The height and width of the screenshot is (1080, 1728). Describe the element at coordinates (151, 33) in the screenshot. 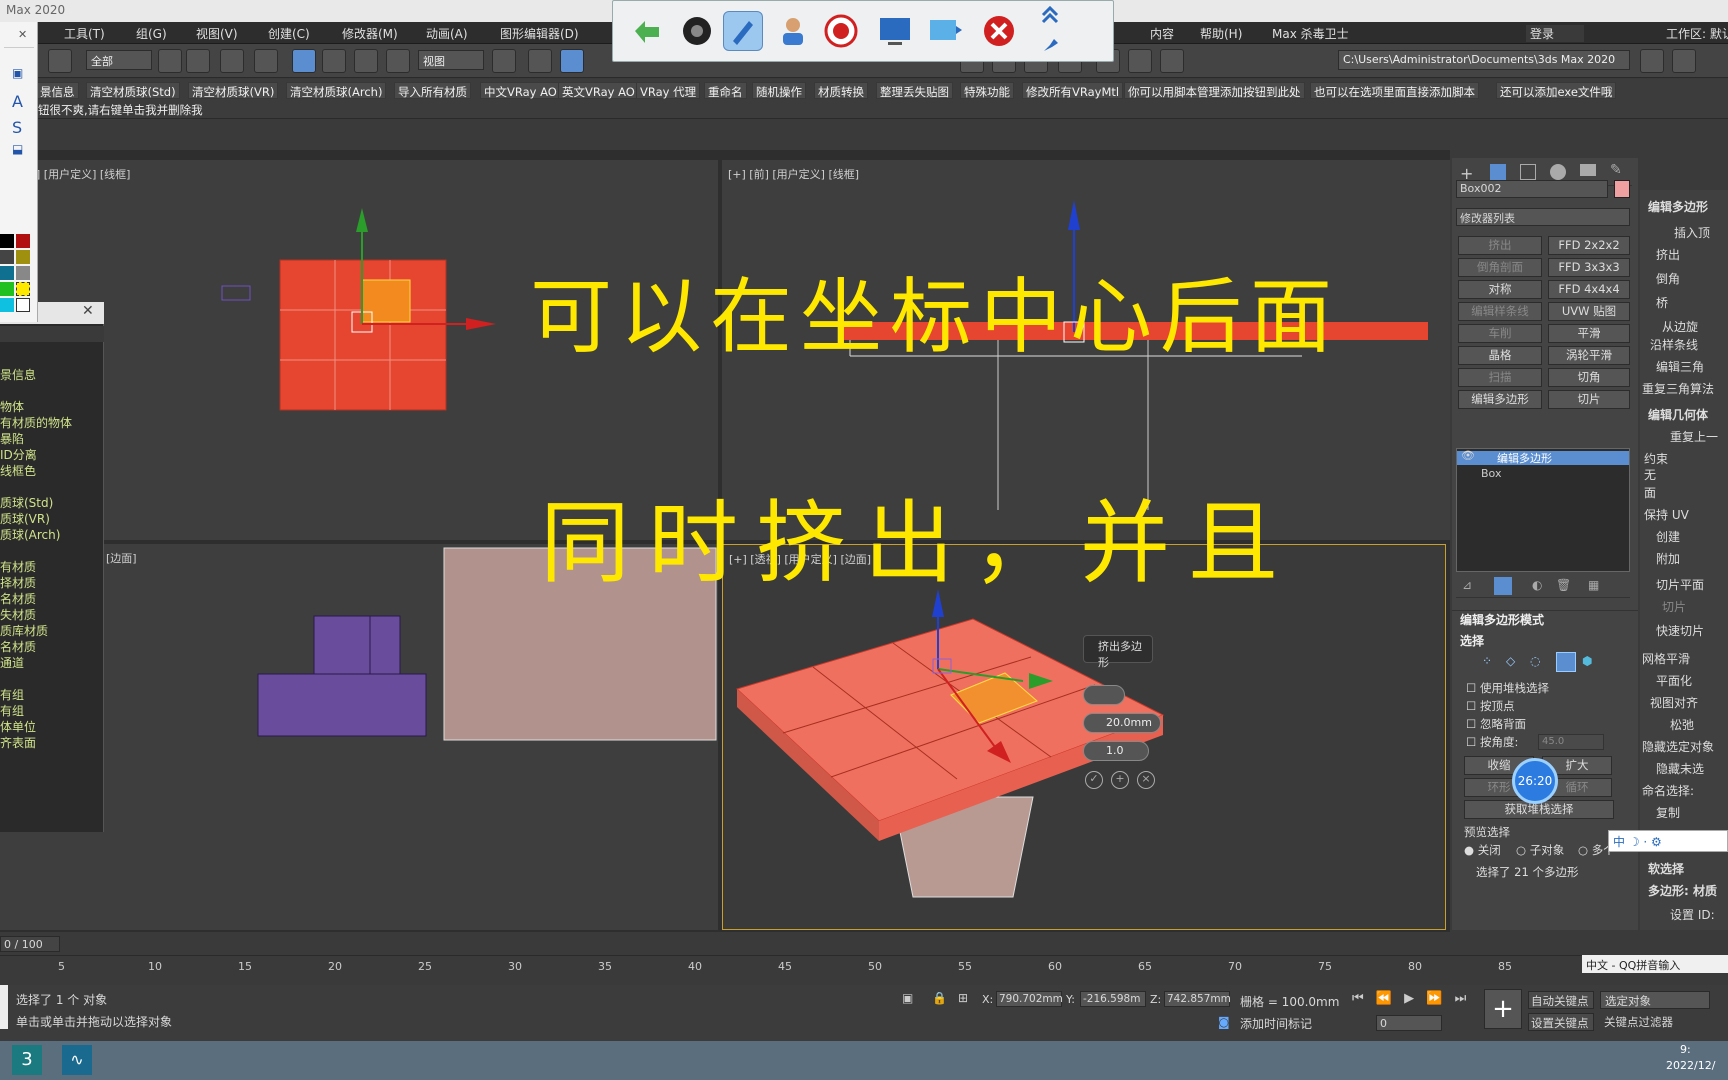

I see `menu-group: 组(G)` at that location.